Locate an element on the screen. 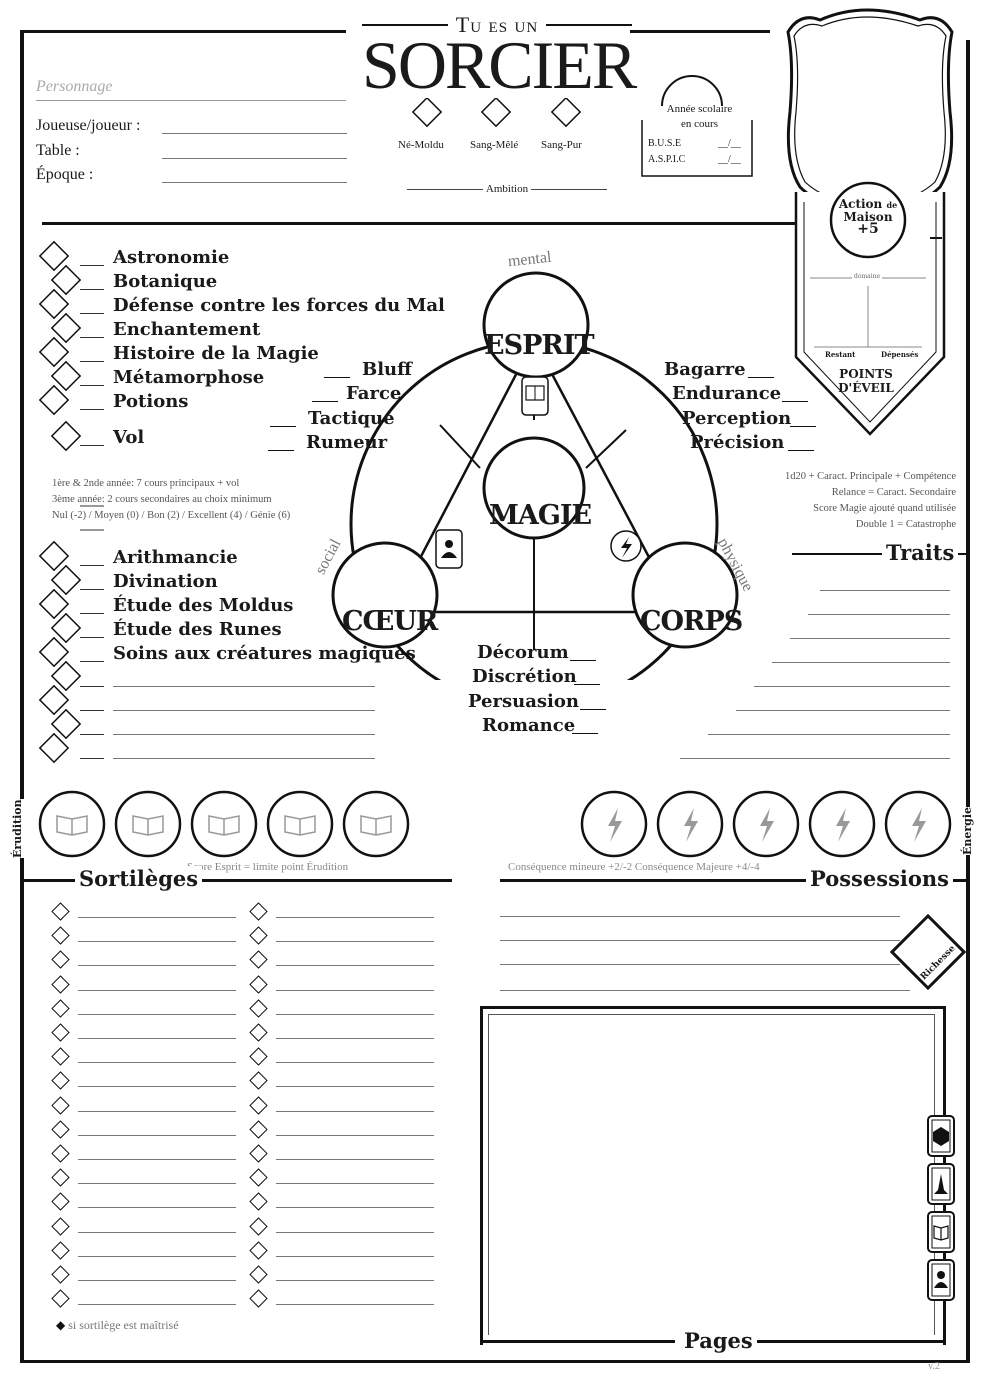 The height and width of the screenshot is (1379, 986). field-player-input is located at coordinates (254, 133).